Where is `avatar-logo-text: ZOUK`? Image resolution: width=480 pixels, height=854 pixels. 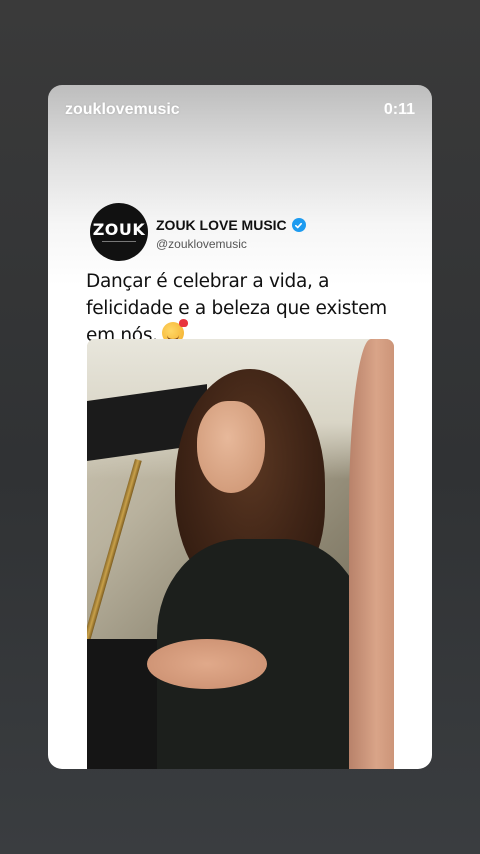 avatar-logo-text: ZOUK is located at coordinates (119, 229).